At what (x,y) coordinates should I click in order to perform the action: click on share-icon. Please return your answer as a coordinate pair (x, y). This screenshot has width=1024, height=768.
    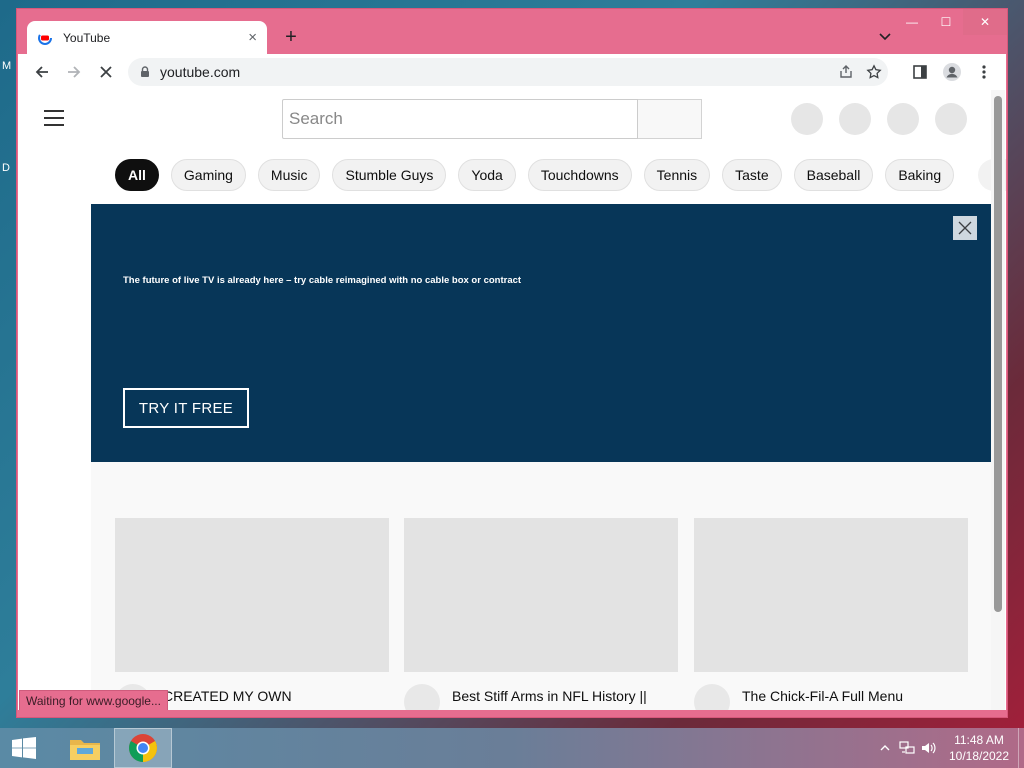
    Looking at the image, I should click on (846, 72).